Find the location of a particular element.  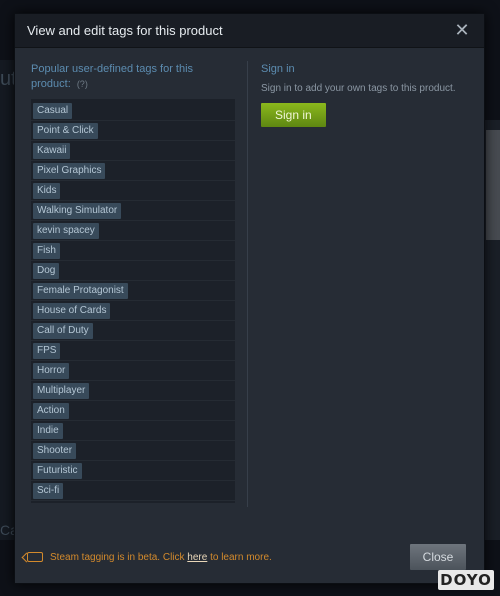

tag-row: Shooter is located at coordinates (133, 451).